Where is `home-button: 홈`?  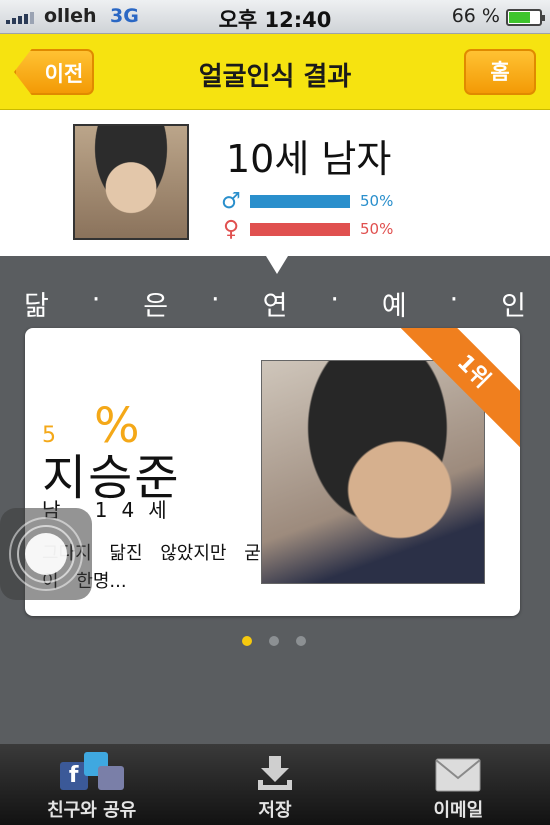 home-button: 홈 is located at coordinates (500, 72).